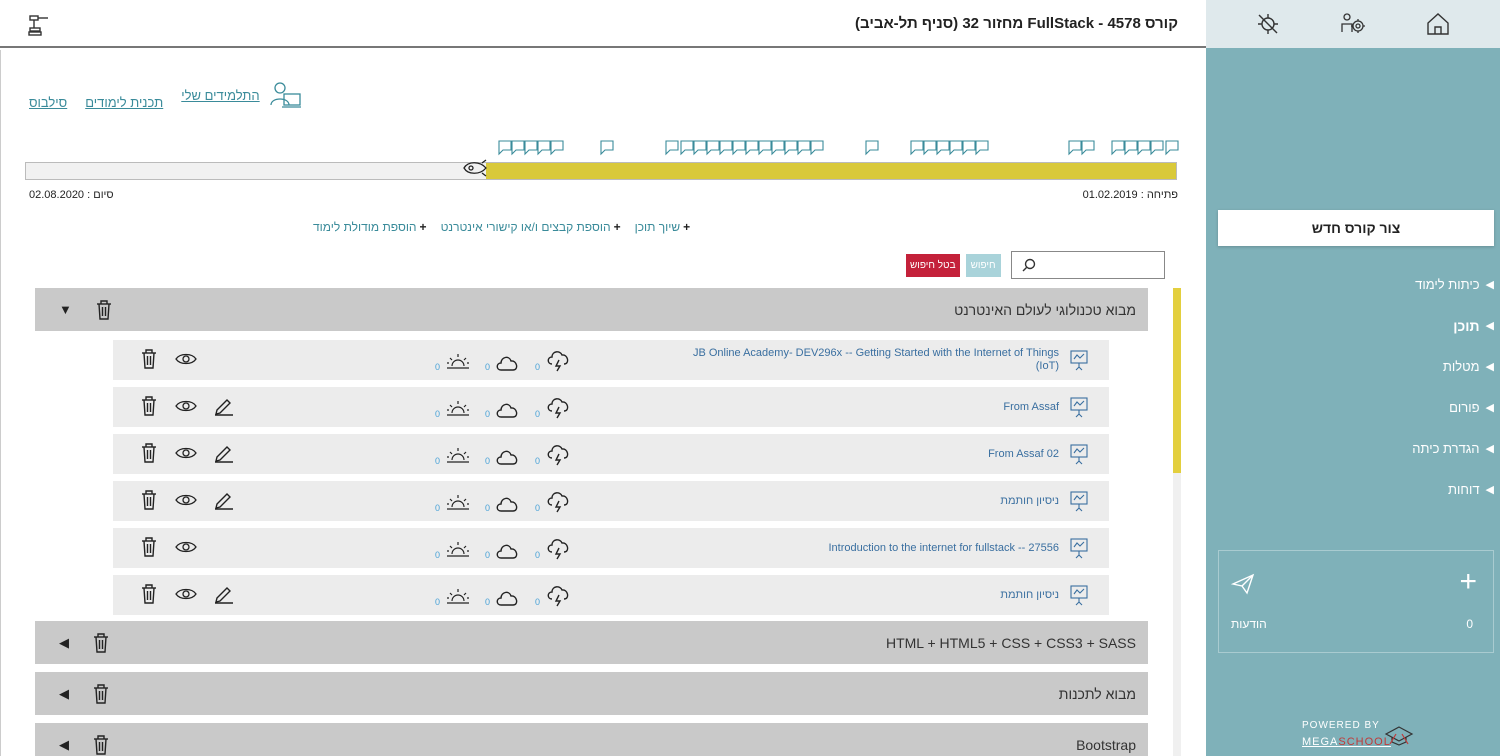  I want to click on sidebar-item-assignments: ◀ מטלות, so click(1369, 366).